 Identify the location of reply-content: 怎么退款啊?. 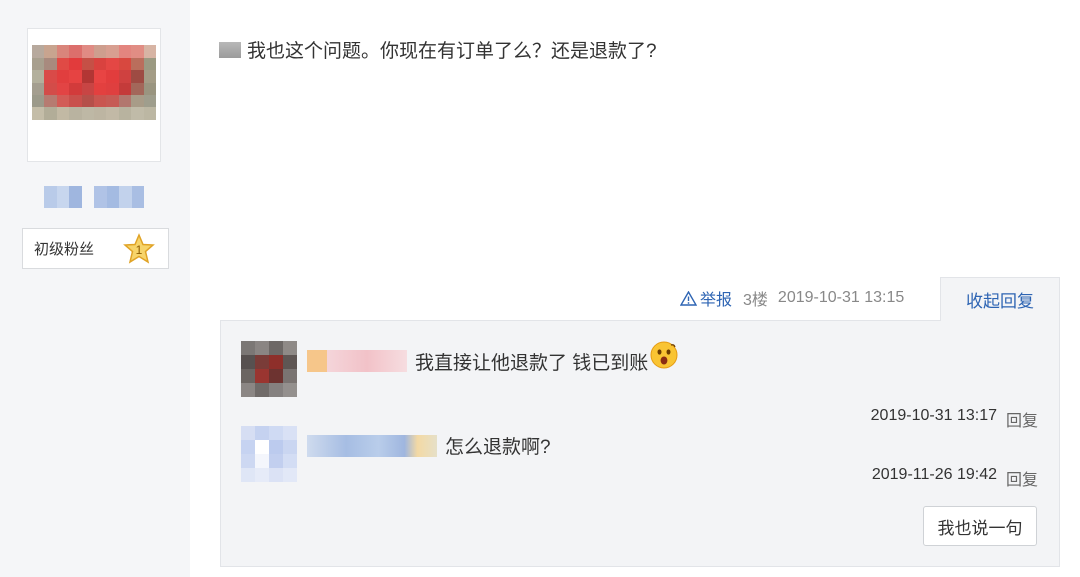
(429, 445).